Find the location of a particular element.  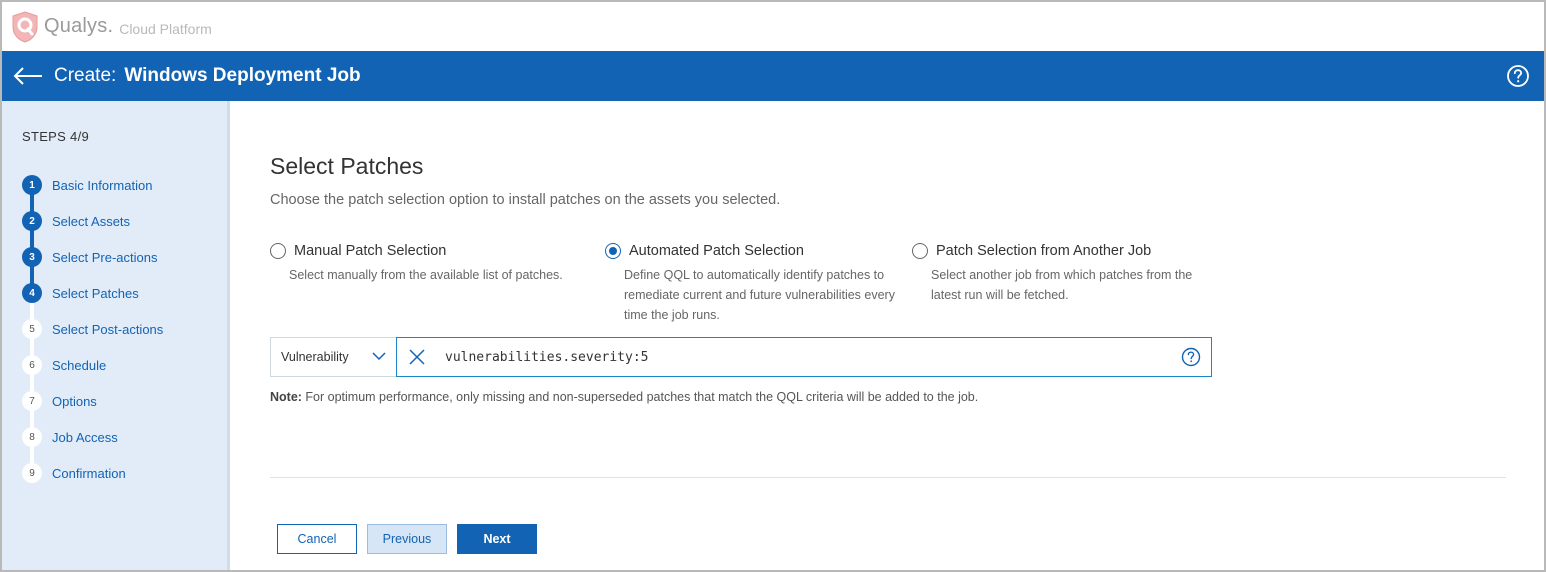

qql-query-input is located at coordinates (804, 357).